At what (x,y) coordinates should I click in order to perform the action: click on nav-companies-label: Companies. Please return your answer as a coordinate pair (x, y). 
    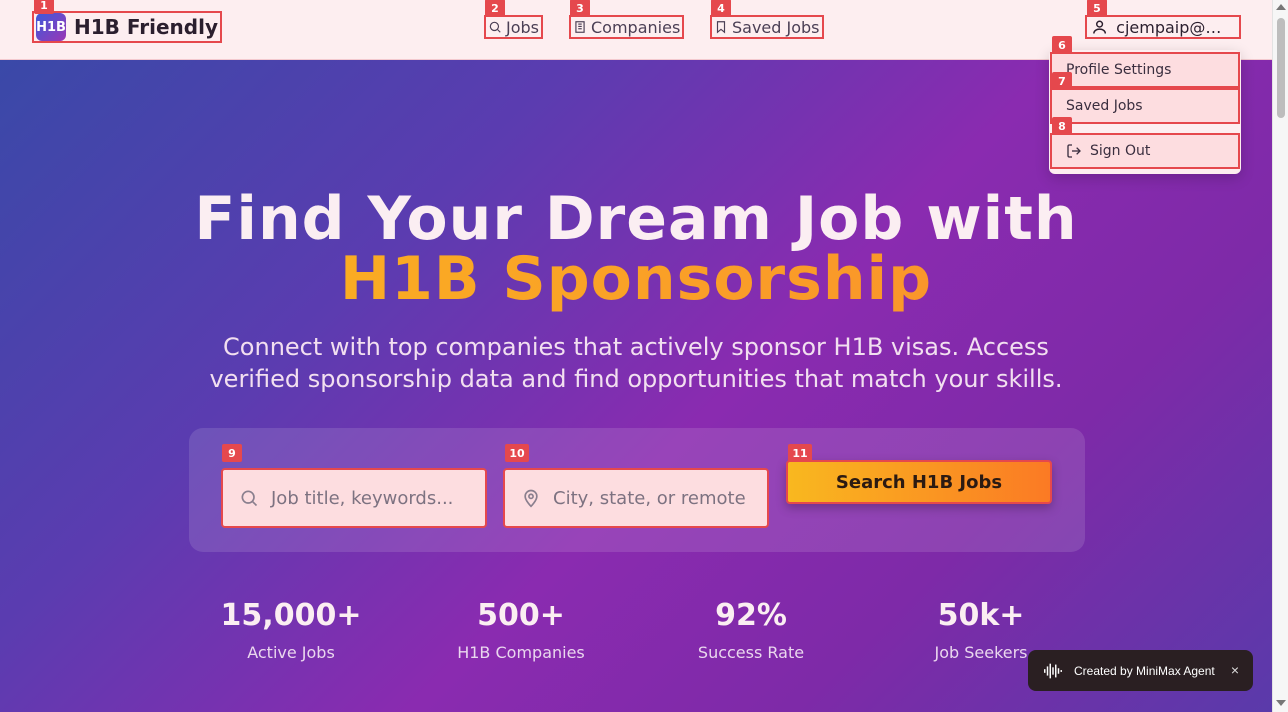
    Looking at the image, I should click on (636, 27).